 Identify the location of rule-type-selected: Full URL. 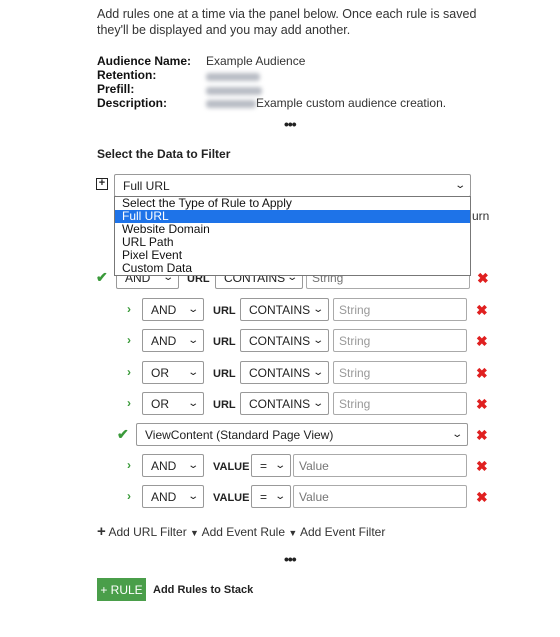
(146, 185).